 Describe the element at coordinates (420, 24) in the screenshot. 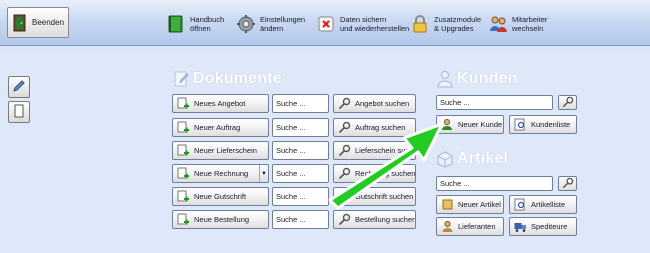

I see `lock-icon` at that location.